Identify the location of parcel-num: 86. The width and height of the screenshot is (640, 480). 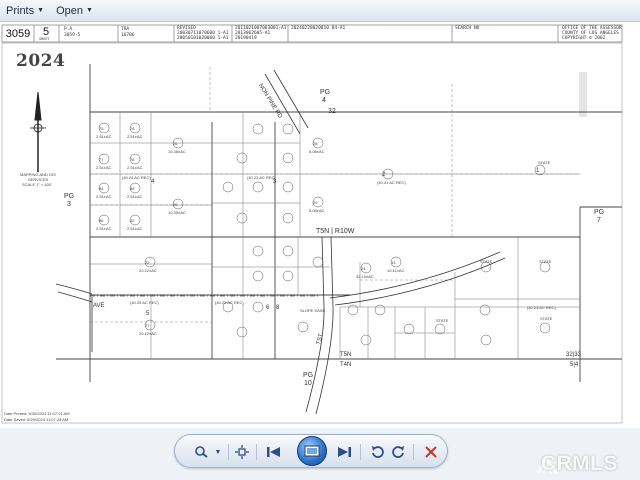
(101, 220).